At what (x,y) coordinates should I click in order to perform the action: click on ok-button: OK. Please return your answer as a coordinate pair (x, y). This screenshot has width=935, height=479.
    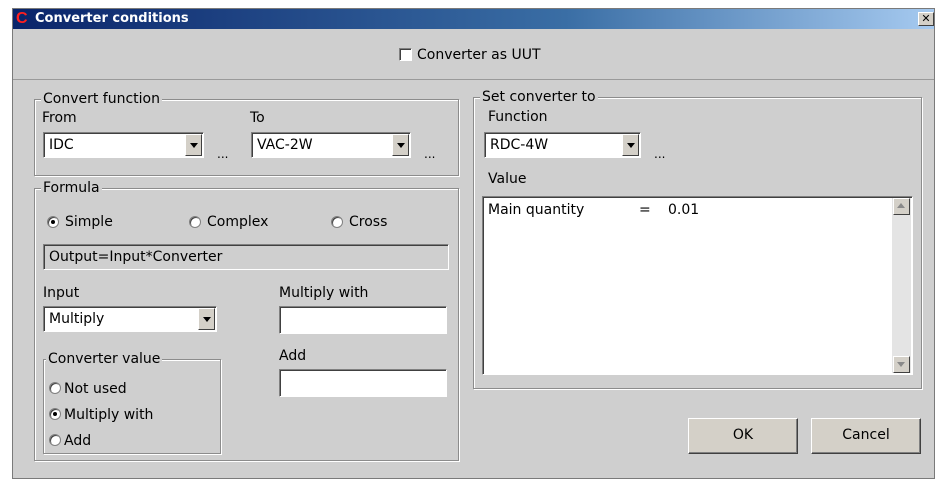
    Looking at the image, I should click on (743, 436).